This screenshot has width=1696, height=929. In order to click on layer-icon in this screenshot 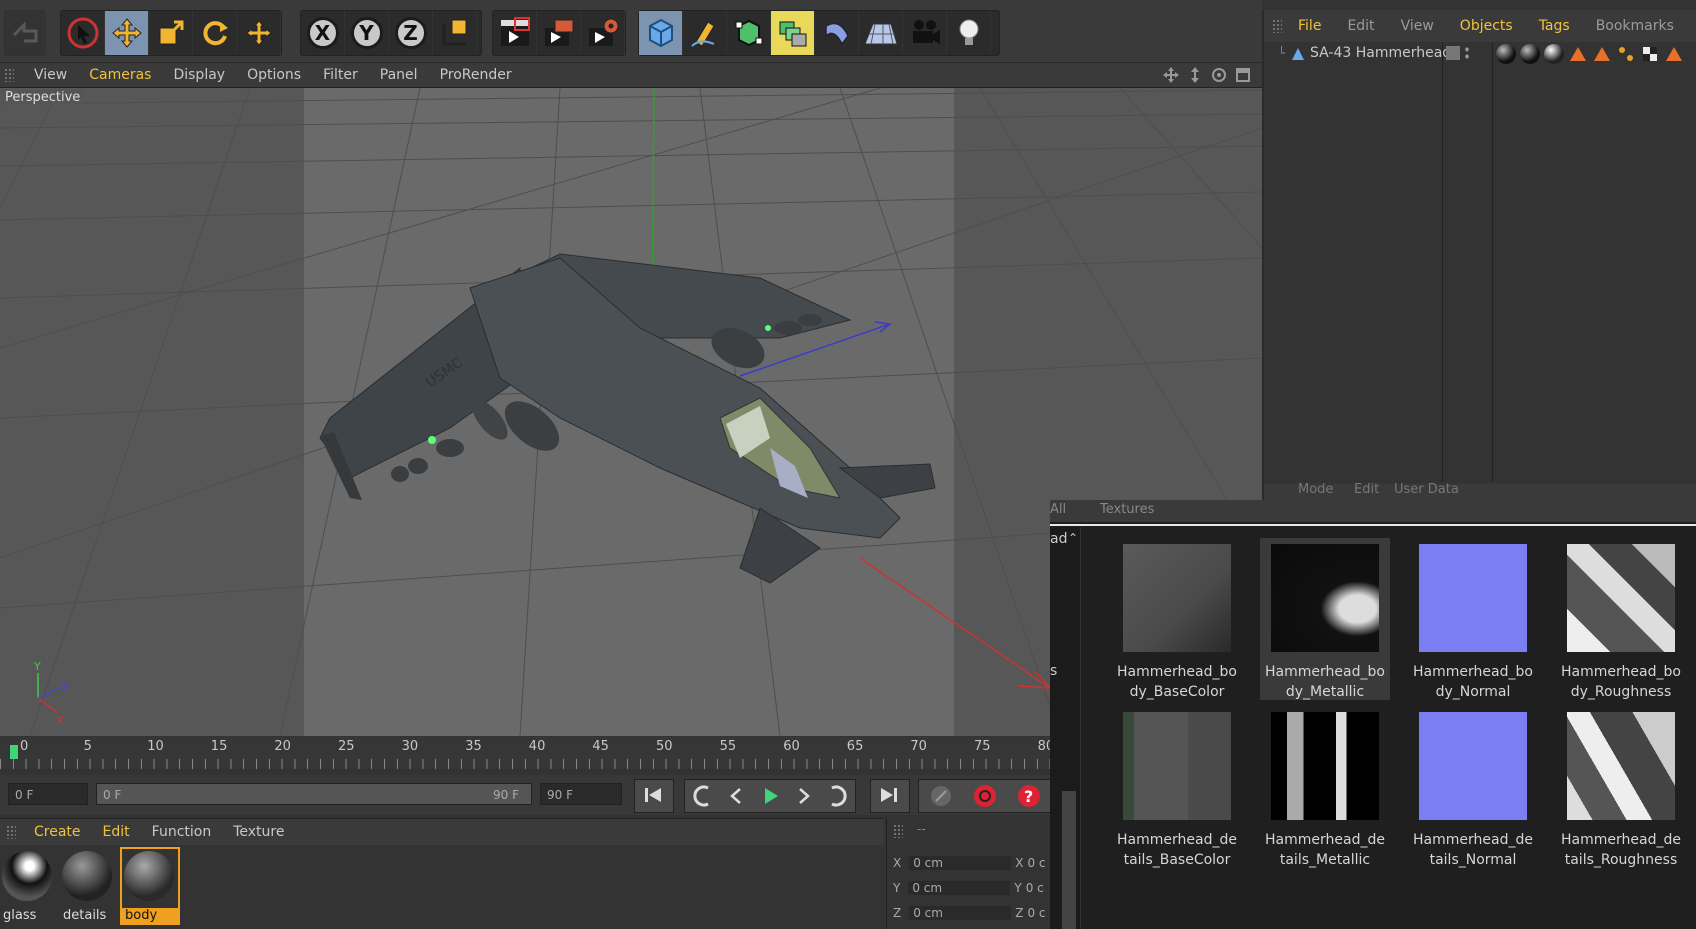, I will do `click(1453, 53)`.